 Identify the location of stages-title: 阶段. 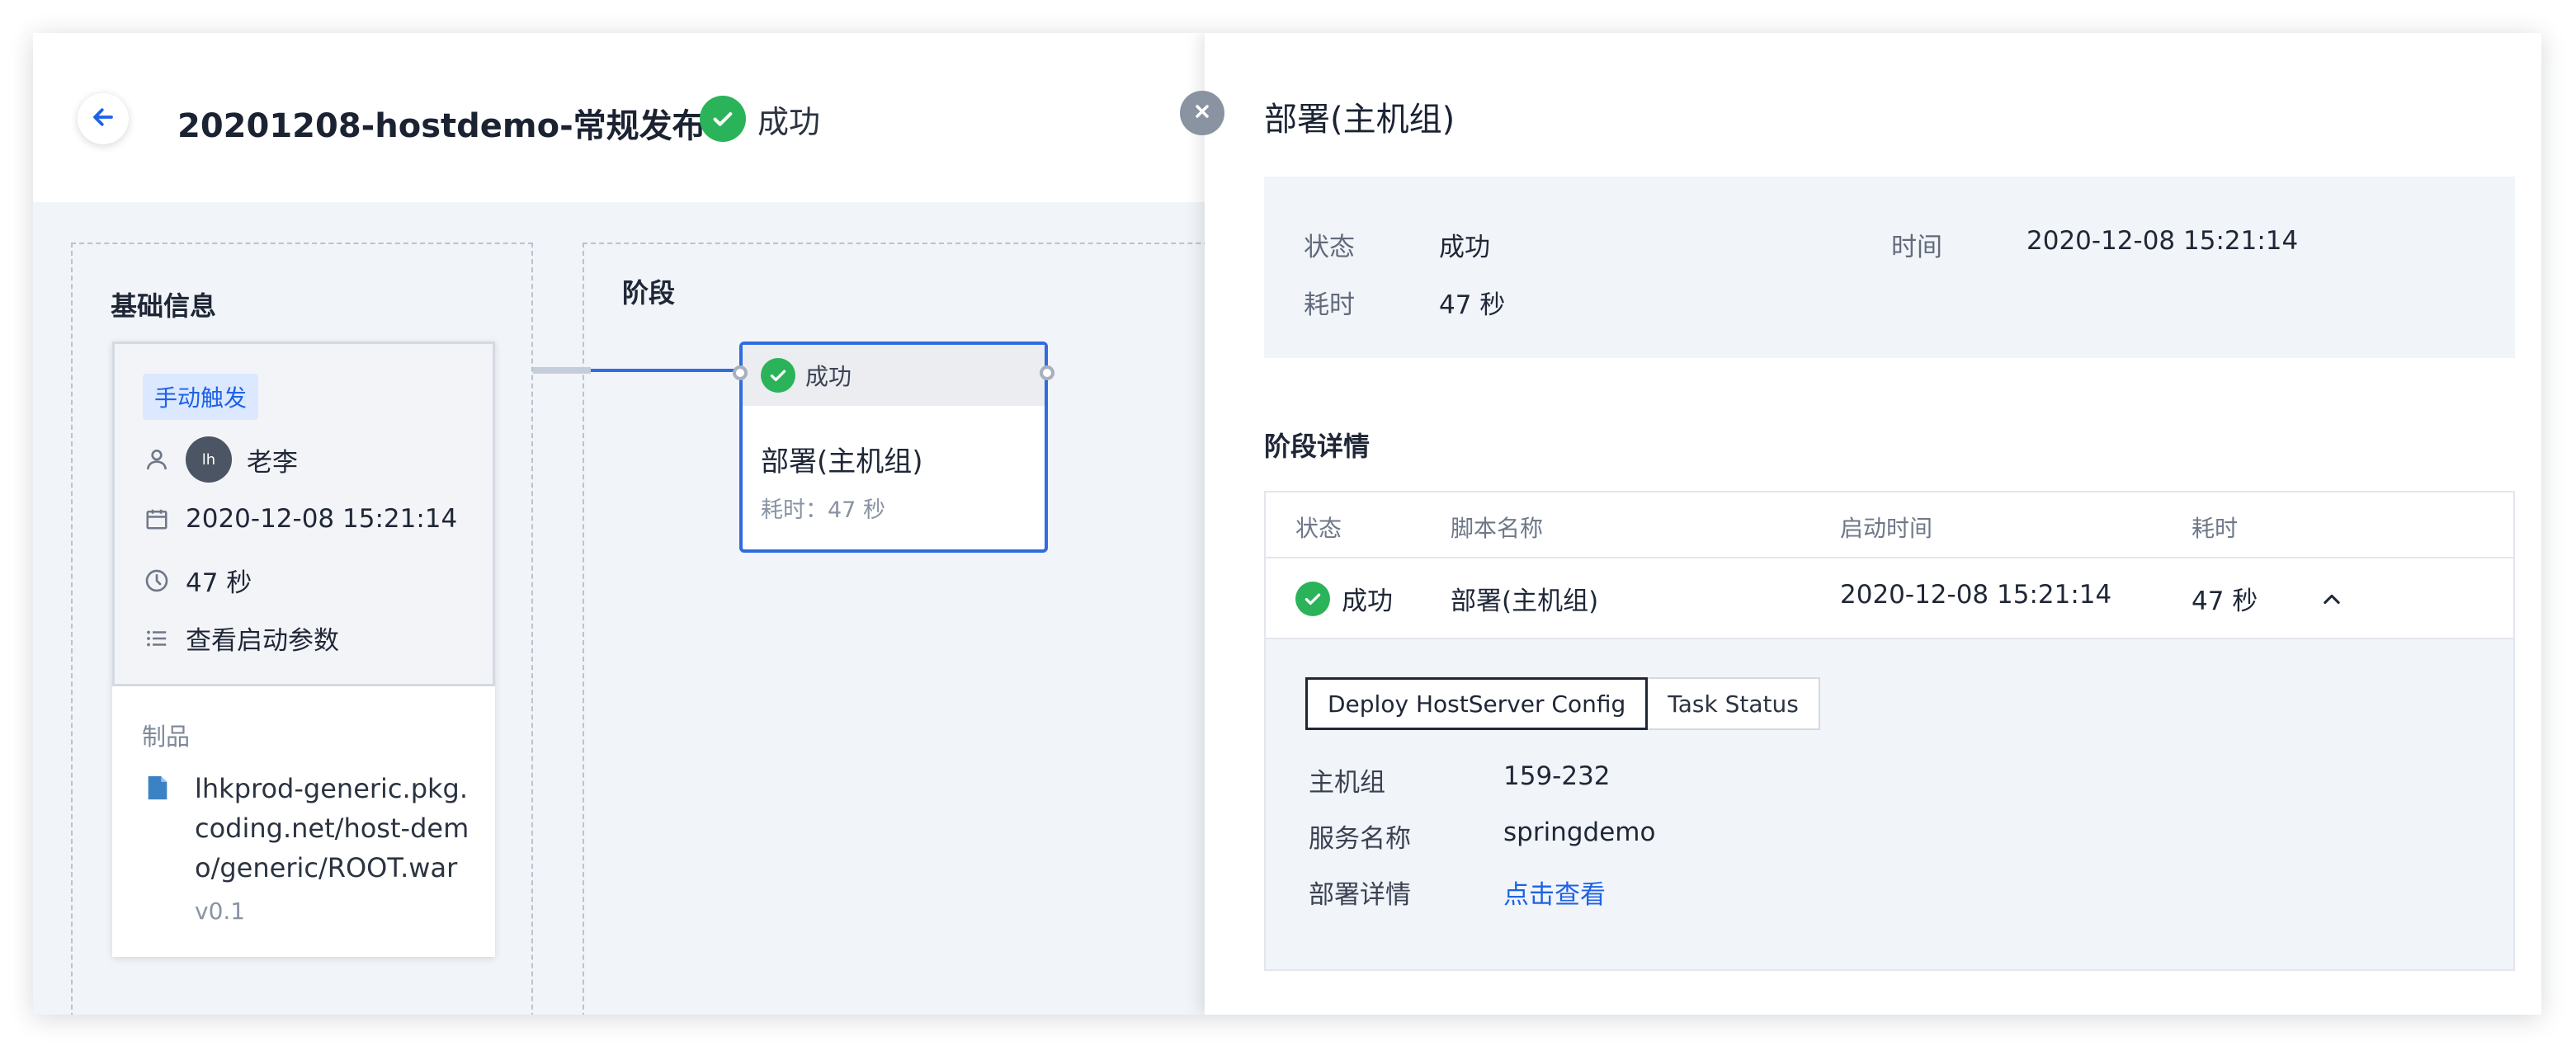
(649, 293).